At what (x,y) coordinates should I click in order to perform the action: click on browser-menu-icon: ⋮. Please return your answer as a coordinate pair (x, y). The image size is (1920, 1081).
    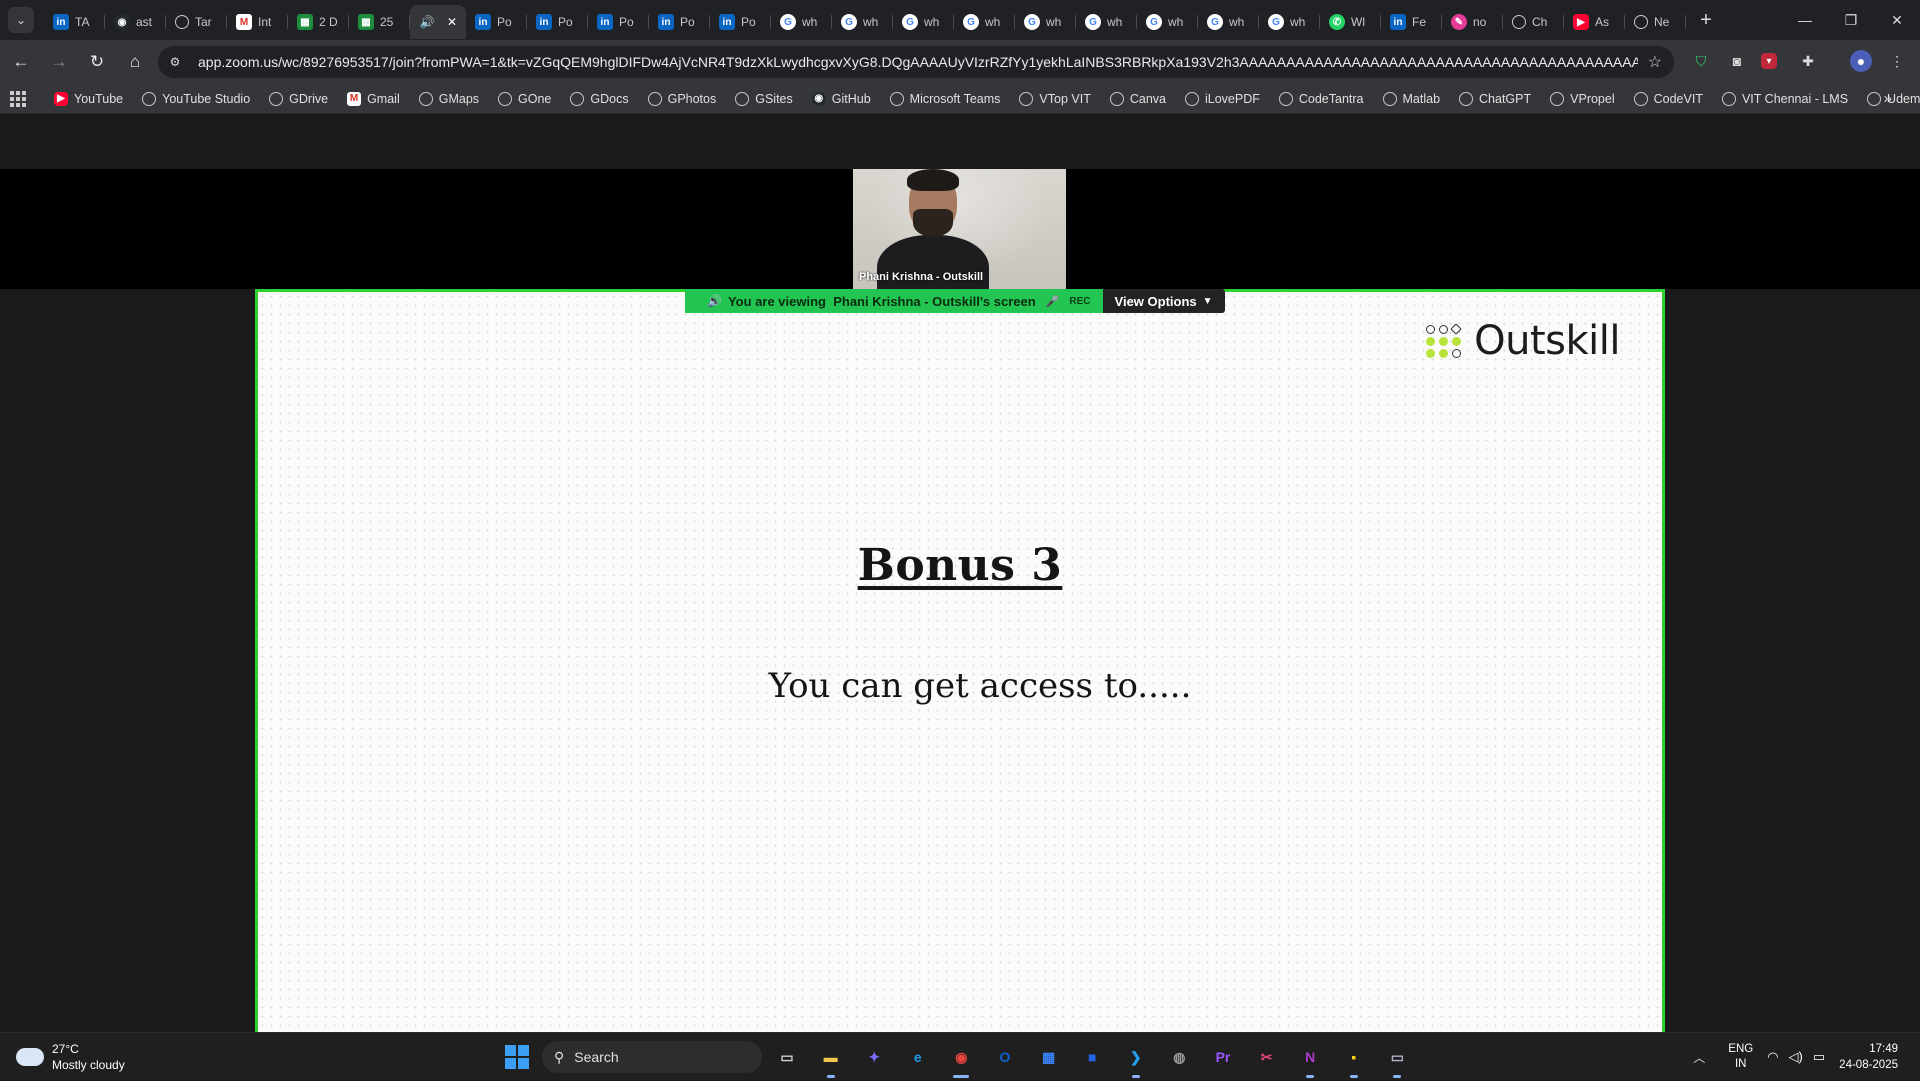
    Looking at the image, I should click on (1897, 61).